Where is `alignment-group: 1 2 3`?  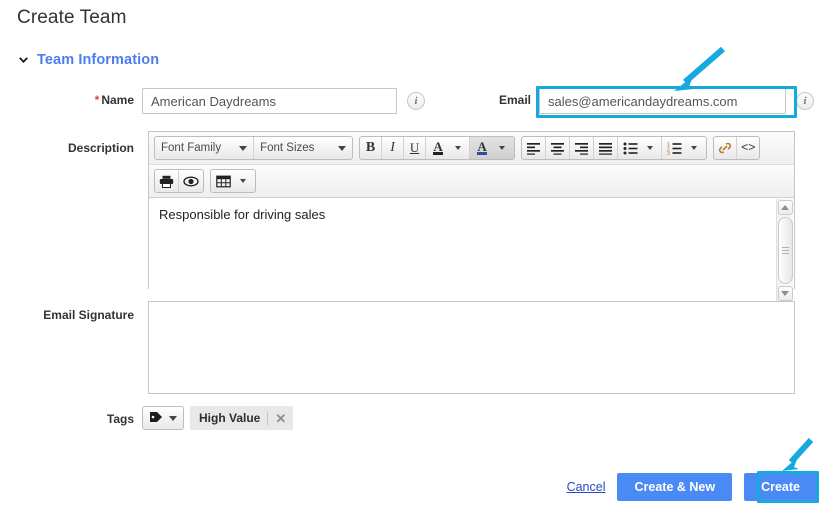 alignment-group: 1 2 3 is located at coordinates (614, 148).